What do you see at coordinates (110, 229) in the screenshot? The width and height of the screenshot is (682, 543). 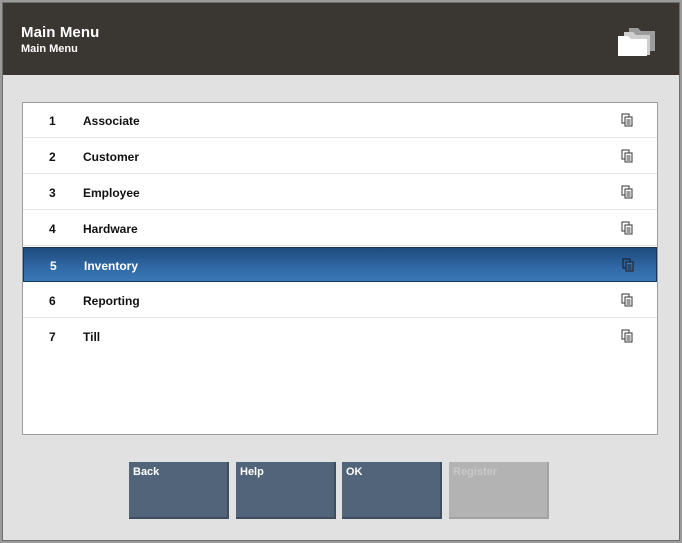 I see `menu-item-label: Hardware` at bounding box center [110, 229].